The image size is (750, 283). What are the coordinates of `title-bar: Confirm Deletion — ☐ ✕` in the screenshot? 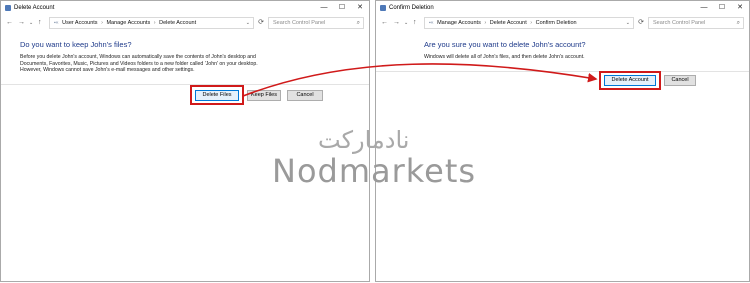 It's located at (562, 8).